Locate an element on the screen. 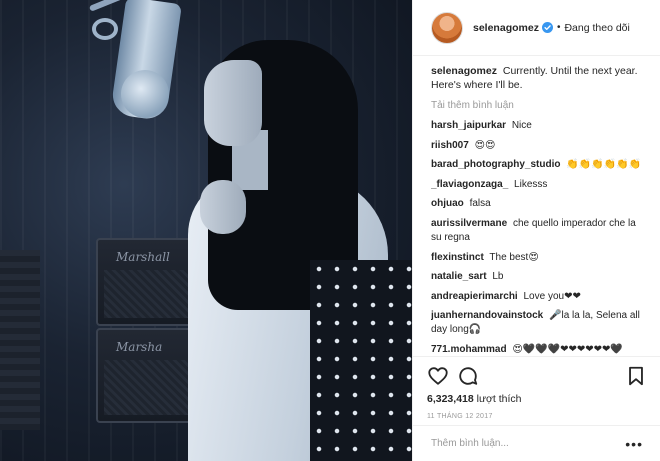  comment-username: riish007 is located at coordinates (450, 145).